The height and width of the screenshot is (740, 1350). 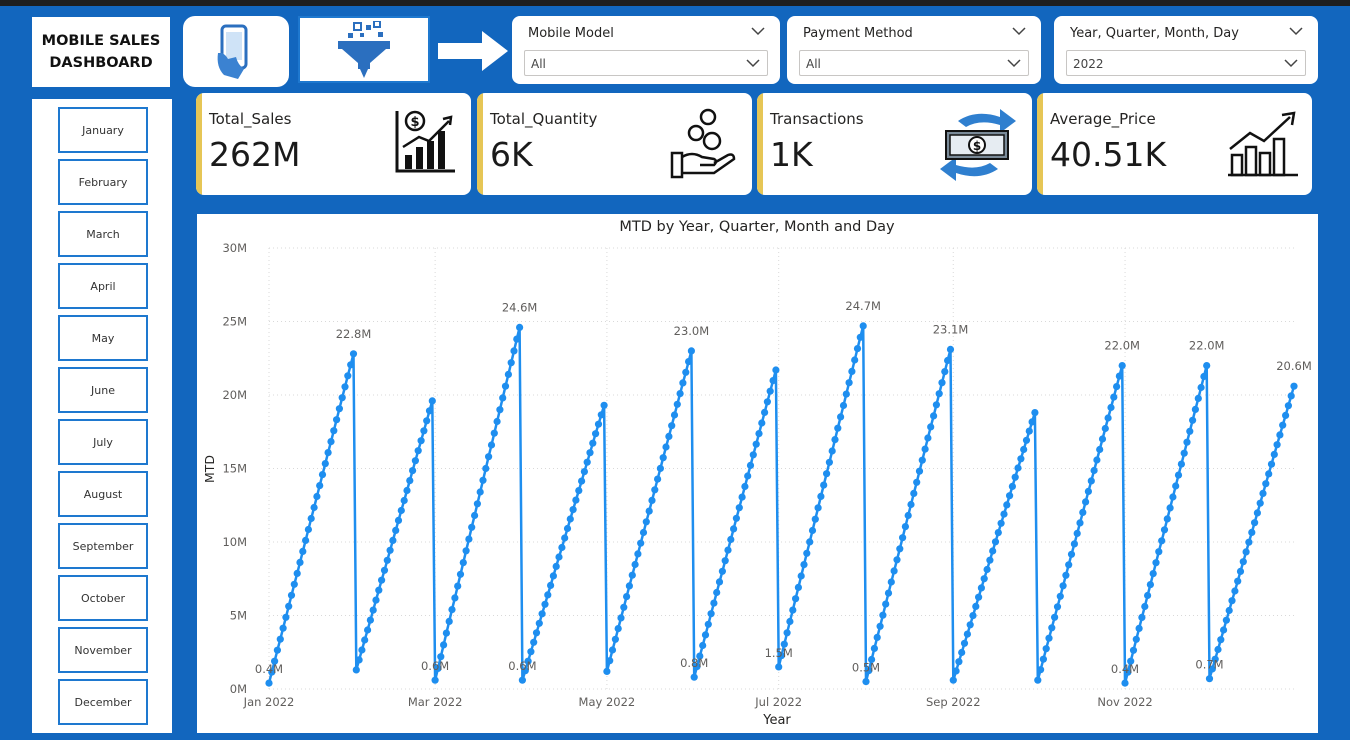 What do you see at coordinates (103, 130) in the screenshot?
I see `month-button-january: January` at bounding box center [103, 130].